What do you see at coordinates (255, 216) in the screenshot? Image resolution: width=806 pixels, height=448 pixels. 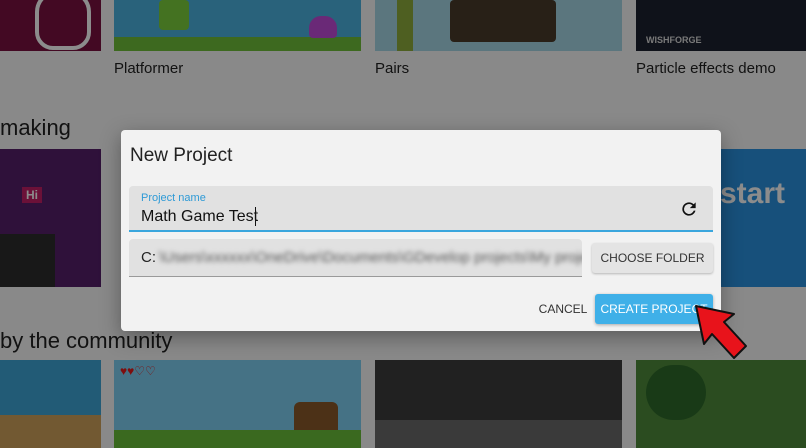 I see `text-caret` at bounding box center [255, 216].